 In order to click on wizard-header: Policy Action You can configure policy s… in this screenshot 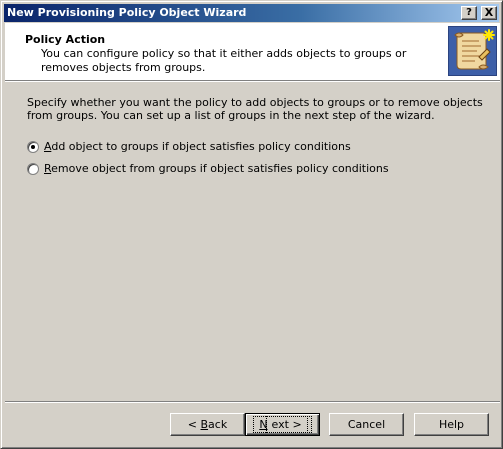, I will do `click(252, 51)`.